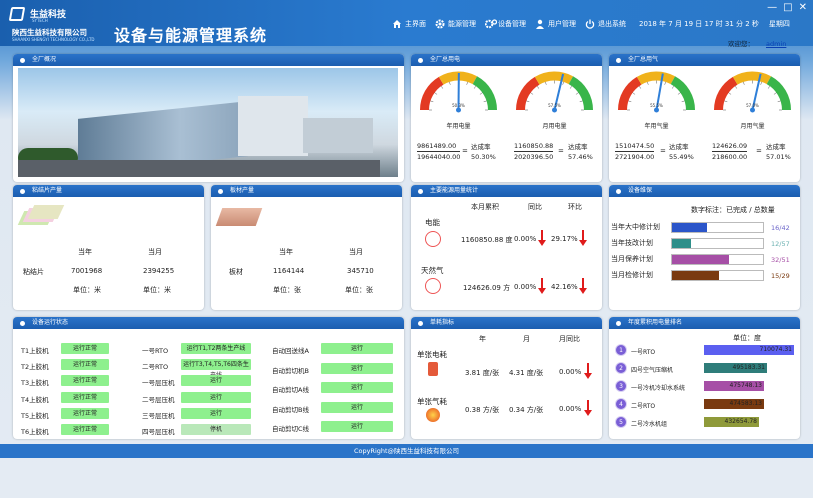 This screenshot has height=498, width=813. I want to click on gauge-month-gas: 57.0% 月用气量, so click(752, 99).